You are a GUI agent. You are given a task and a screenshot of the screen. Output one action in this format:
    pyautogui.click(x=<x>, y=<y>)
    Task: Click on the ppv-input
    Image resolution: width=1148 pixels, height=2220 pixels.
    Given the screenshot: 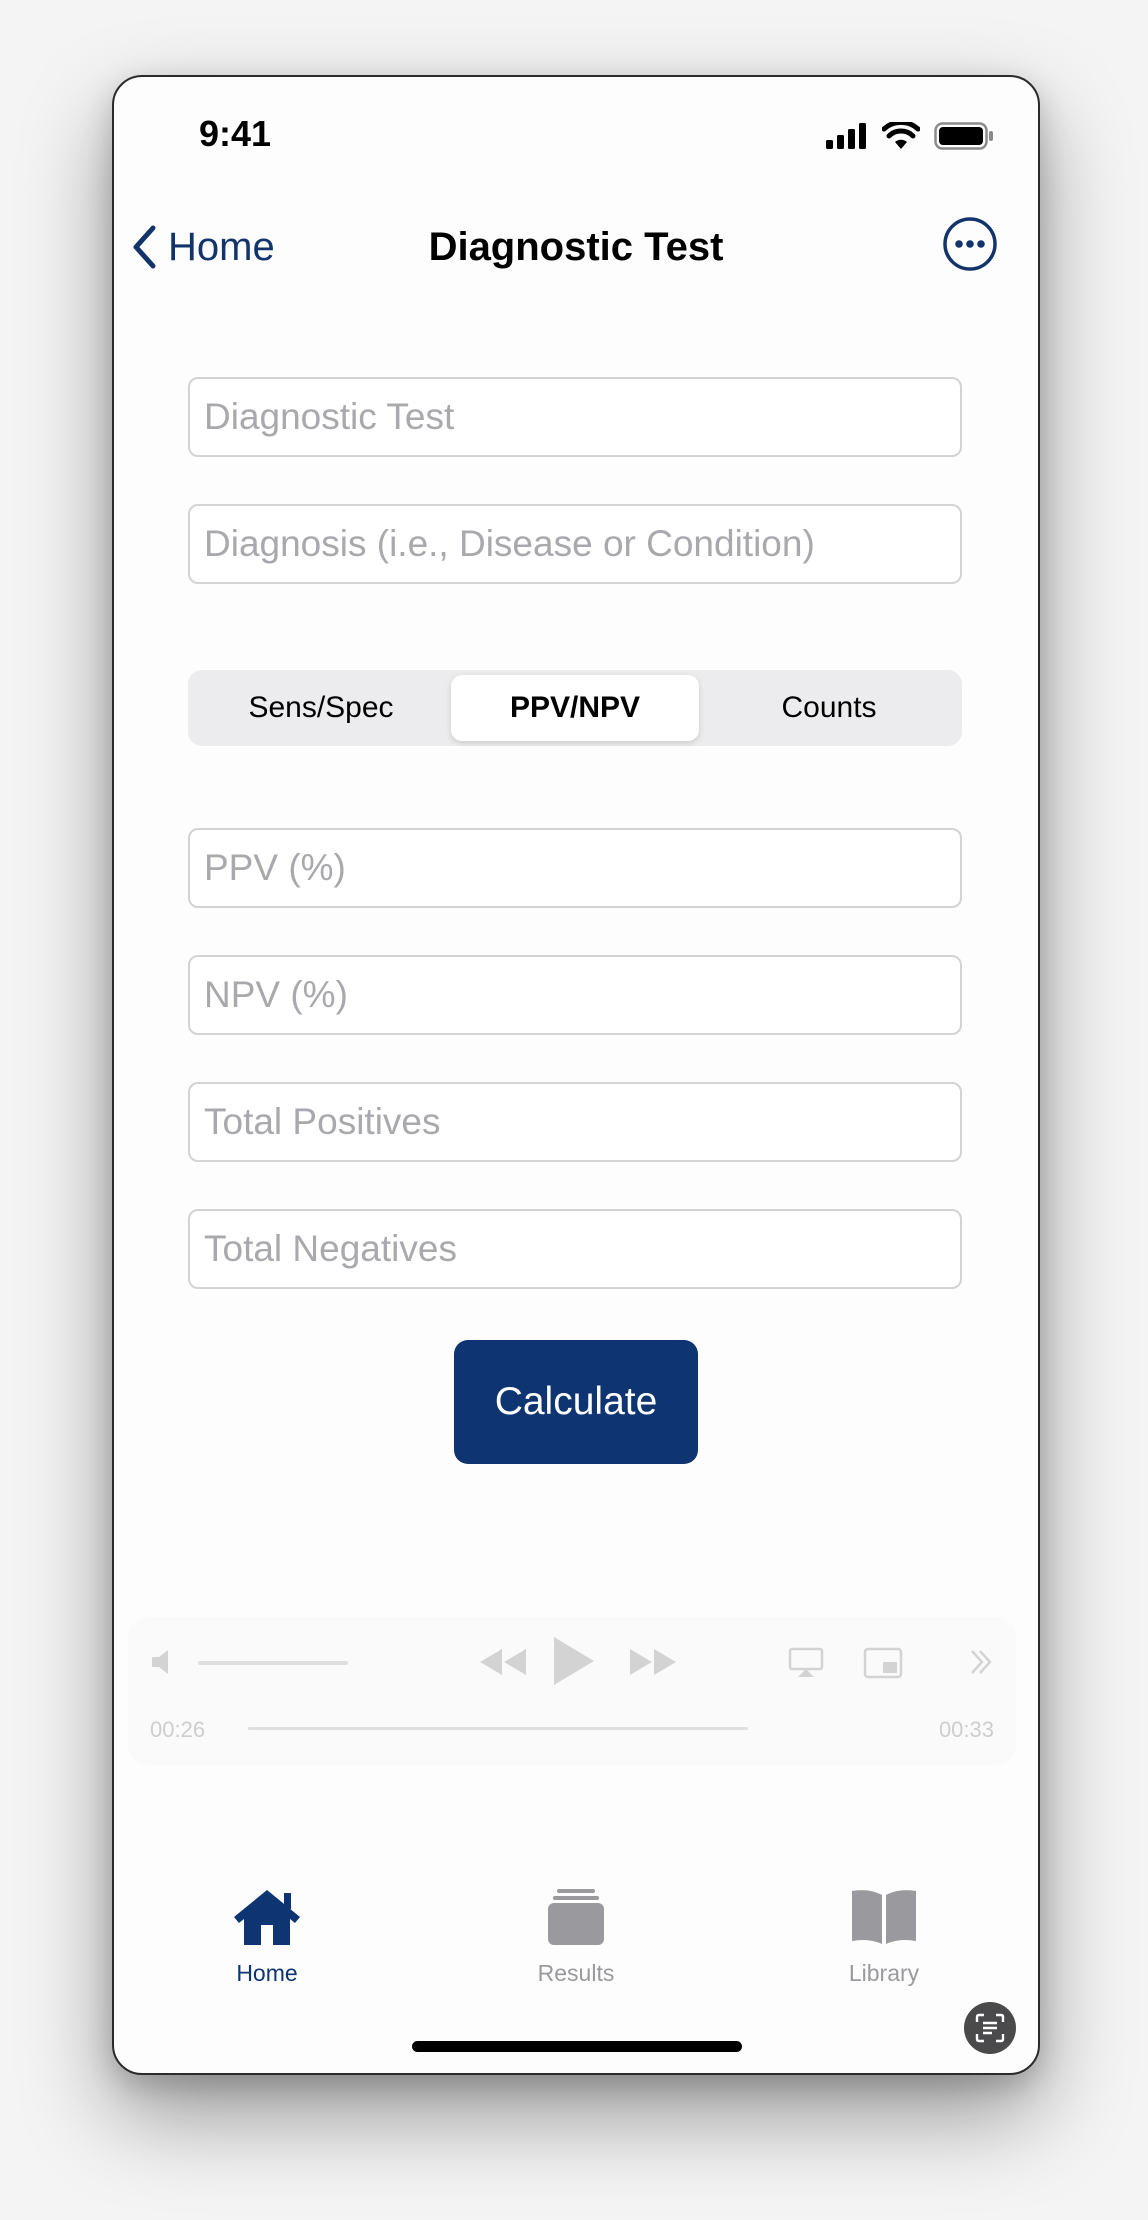 What is the action you would take?
    pyautogui.click(x=575, y=868)
    